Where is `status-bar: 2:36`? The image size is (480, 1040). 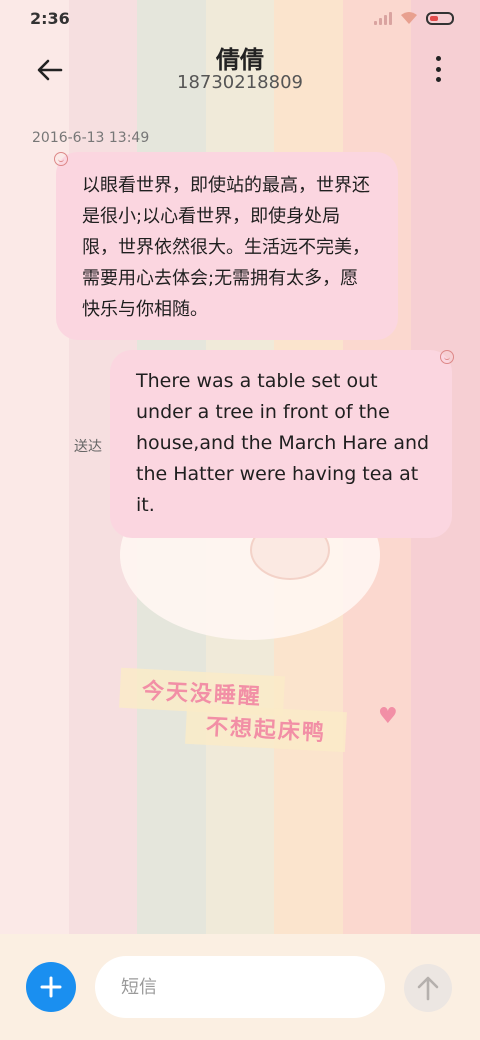
status-bar: 2:36 is located at coordinates (240, 20).